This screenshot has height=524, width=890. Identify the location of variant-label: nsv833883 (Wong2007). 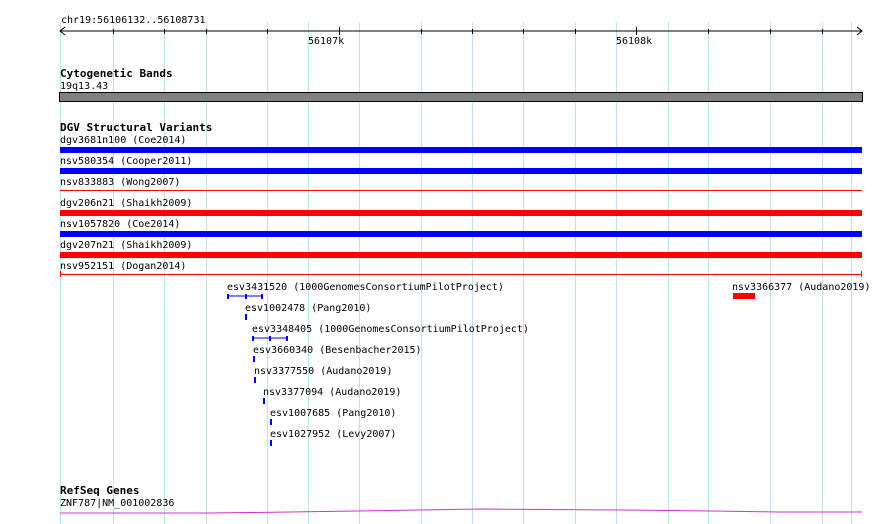
(120, 182).